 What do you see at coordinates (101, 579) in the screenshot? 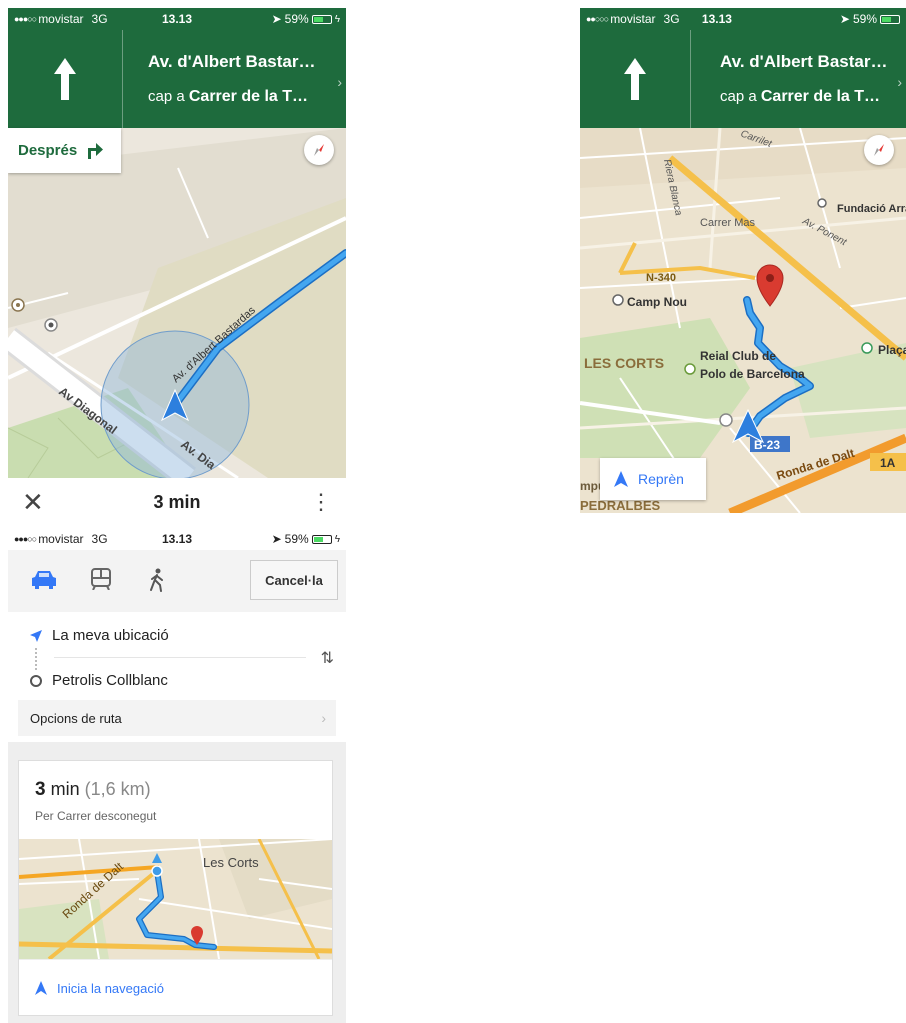
I see `transit-icon` at bounding box center [101, 579].